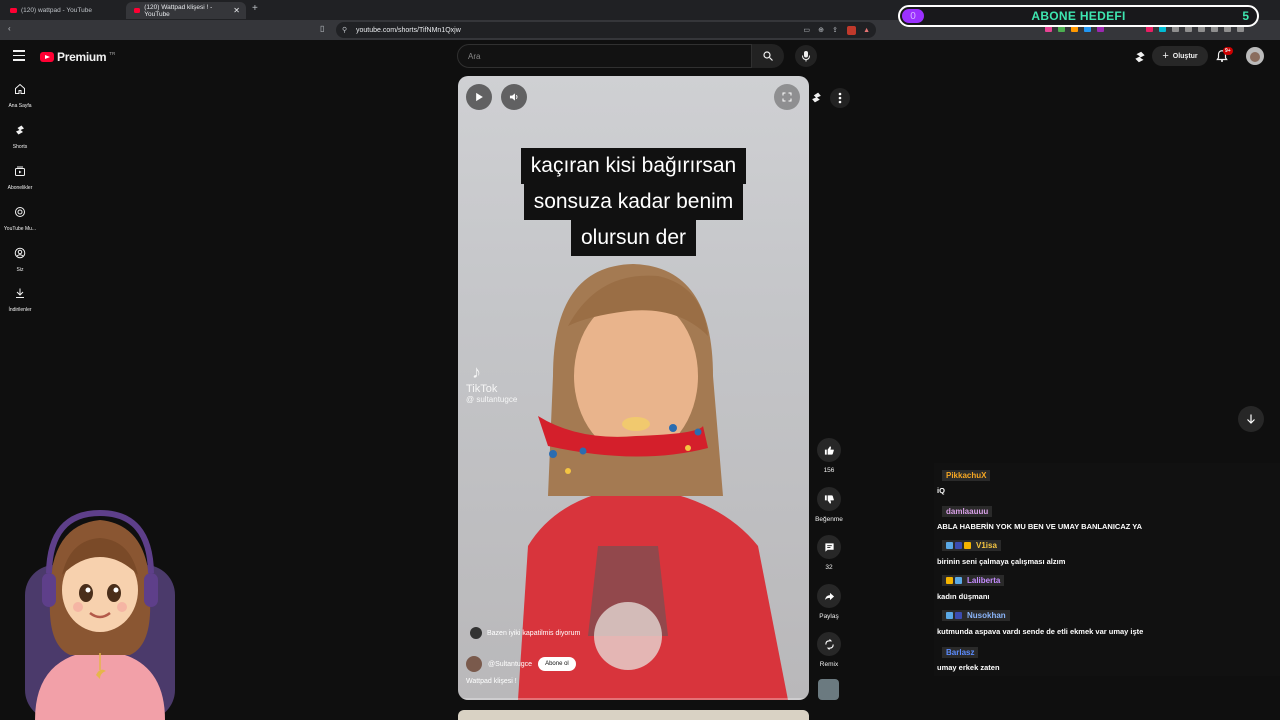  I want to click on play-button, so click(479, 97).